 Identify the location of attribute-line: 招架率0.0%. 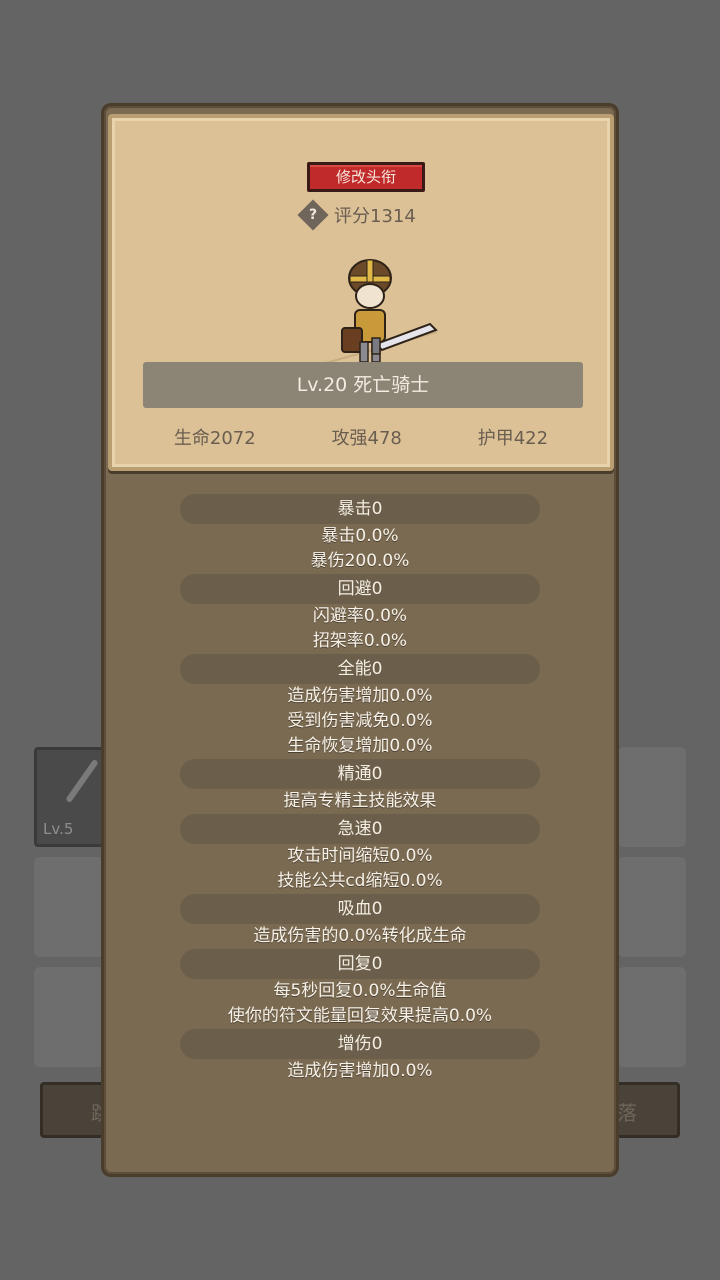
(360, 641).